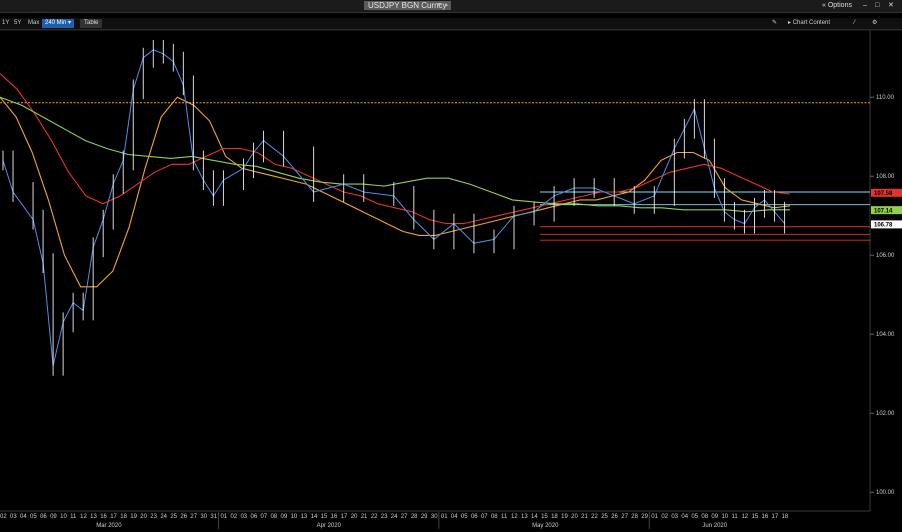  What do you see at coordinates (714, 526) in the screenshot?
I see `month-label: Jun 2020` at bounding box center [714, 526].